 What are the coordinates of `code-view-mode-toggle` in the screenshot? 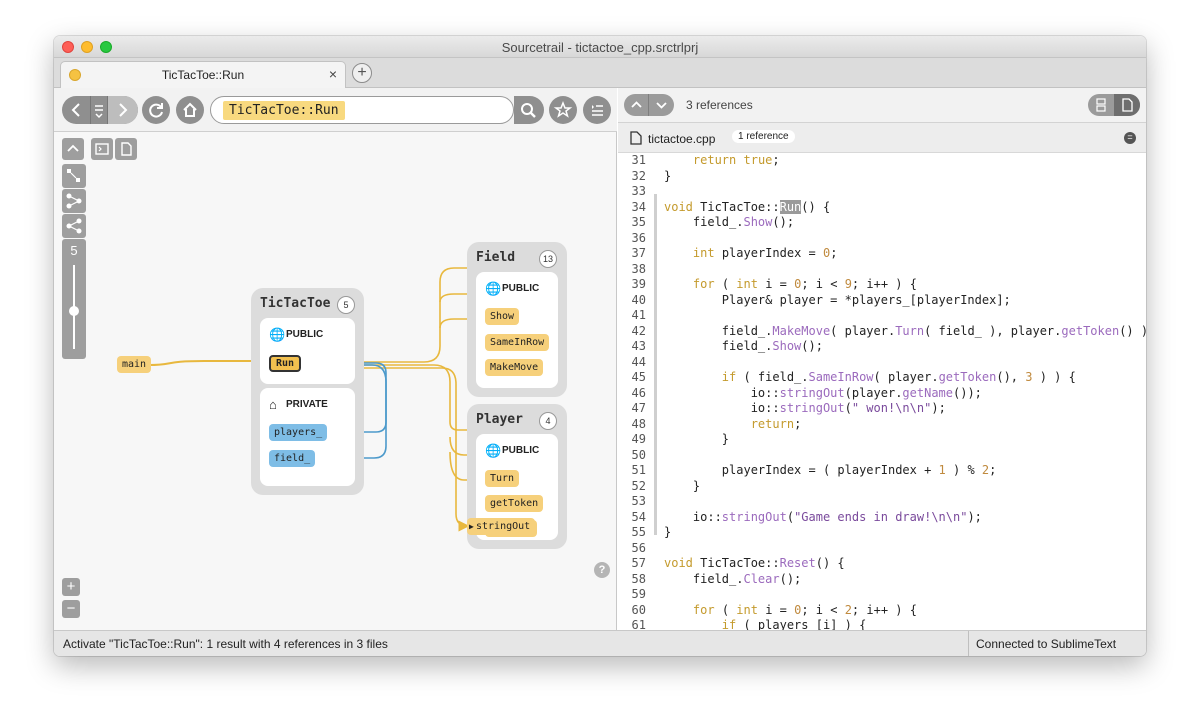 It's located at (1114, 105).